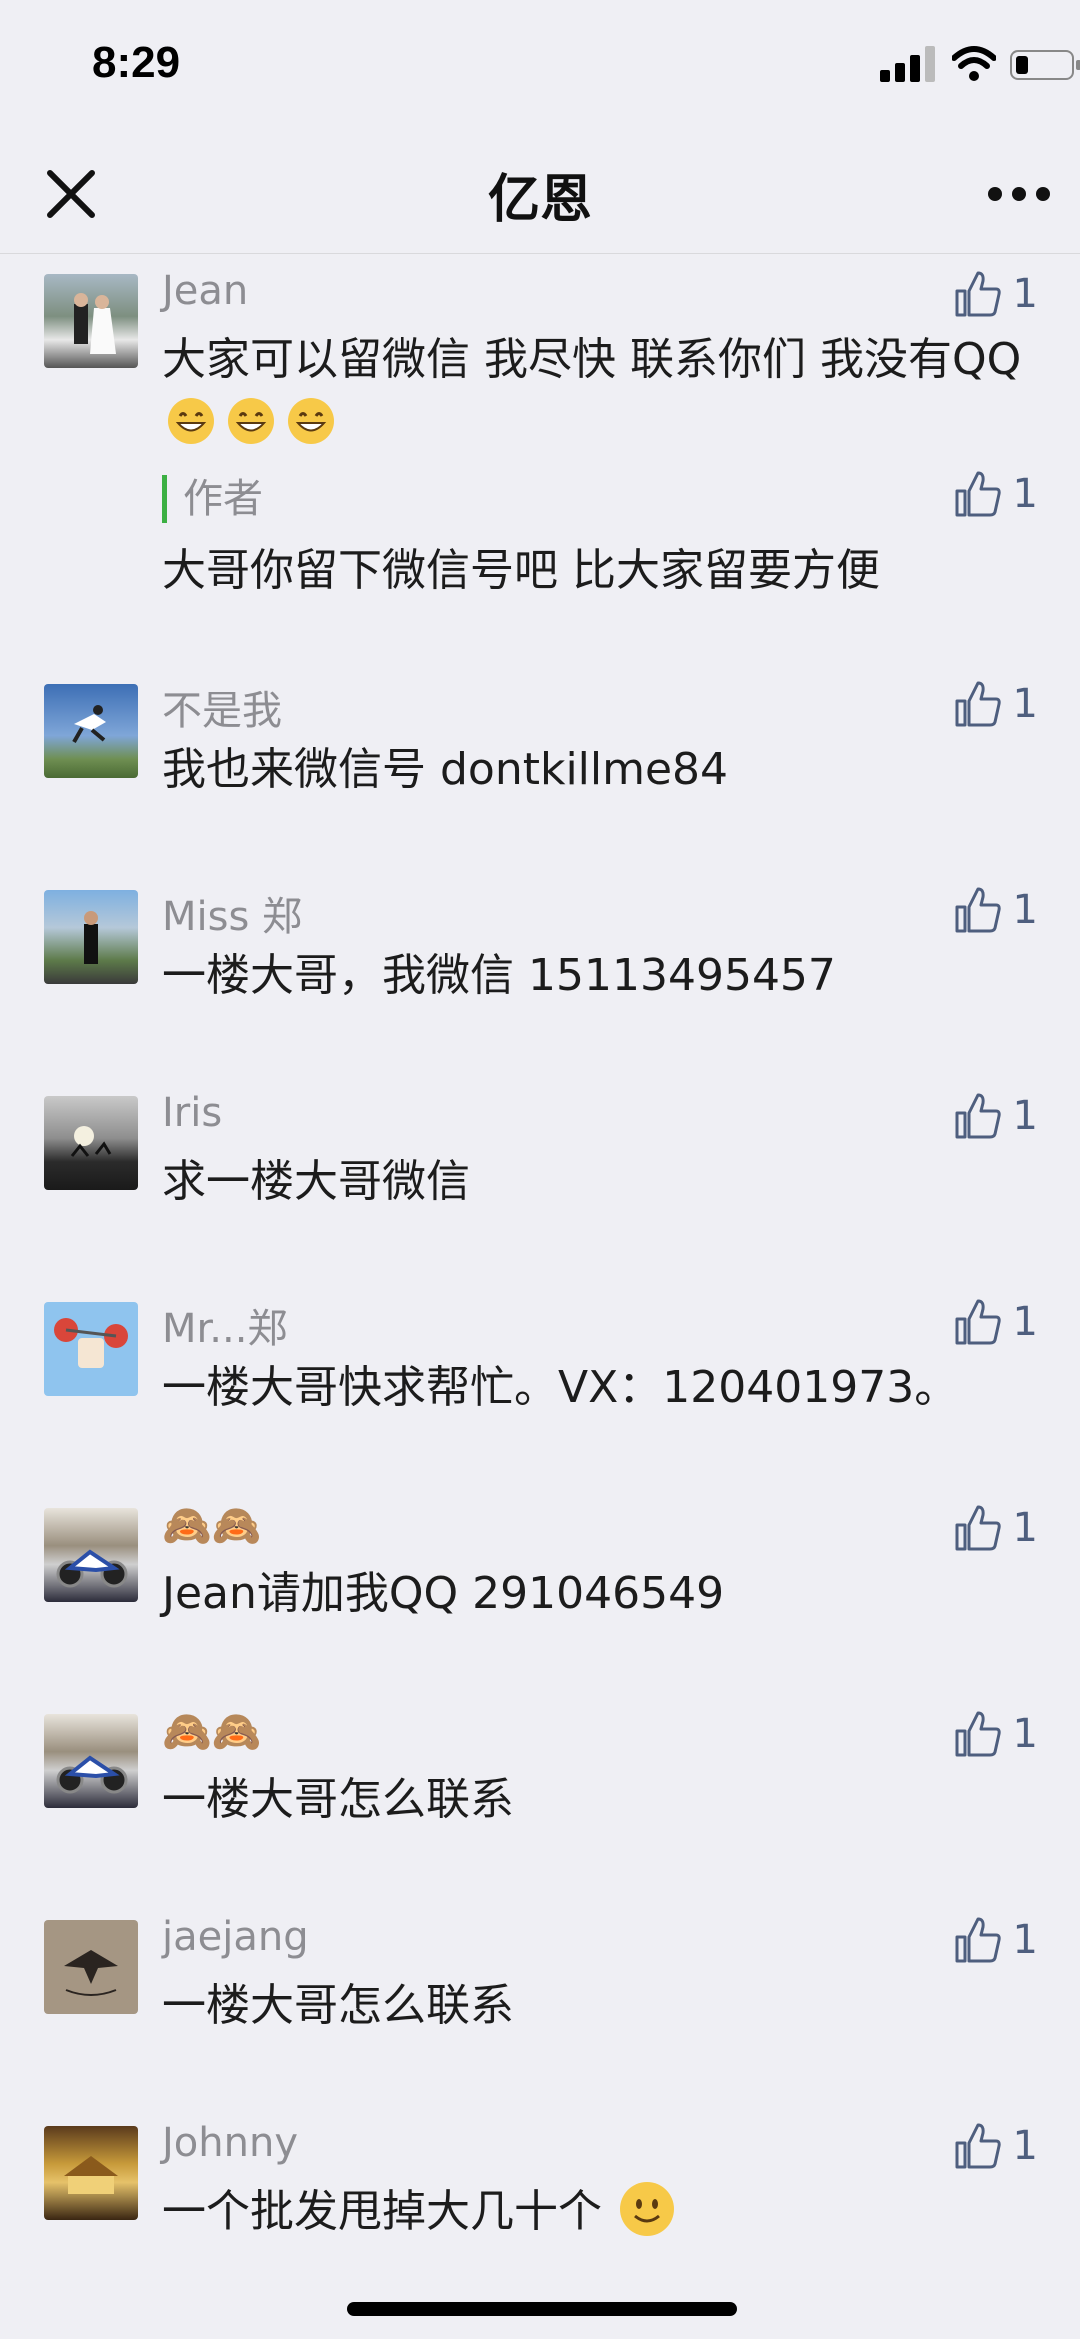  What do you see at coordinates (445, 769) in the screenshot?
I see `comment-content: 我也来微信号 dontkillme84` at bounding box center [445, 769].